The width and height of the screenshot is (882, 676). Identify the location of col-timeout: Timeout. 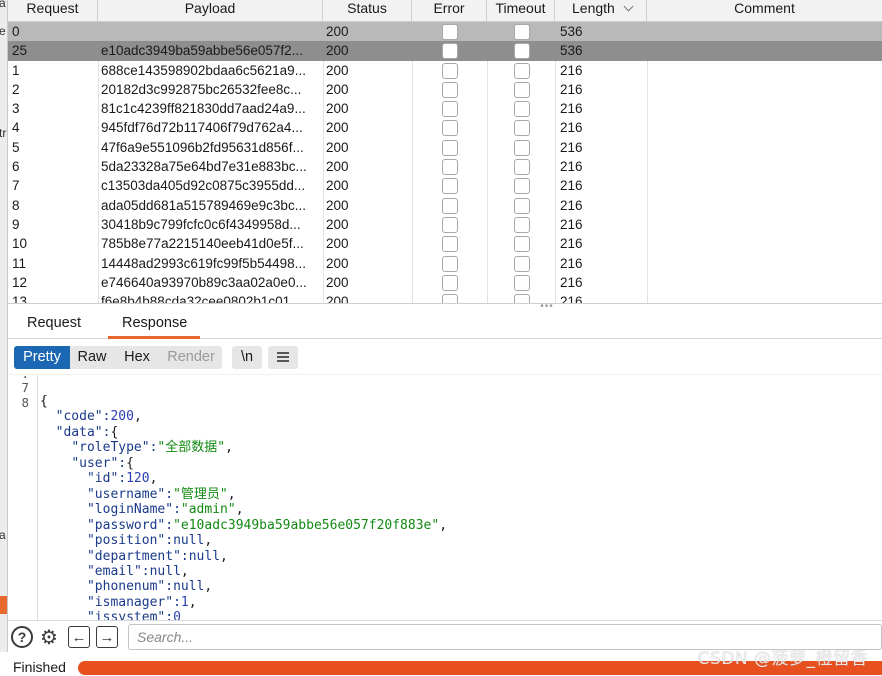
(521, 11).